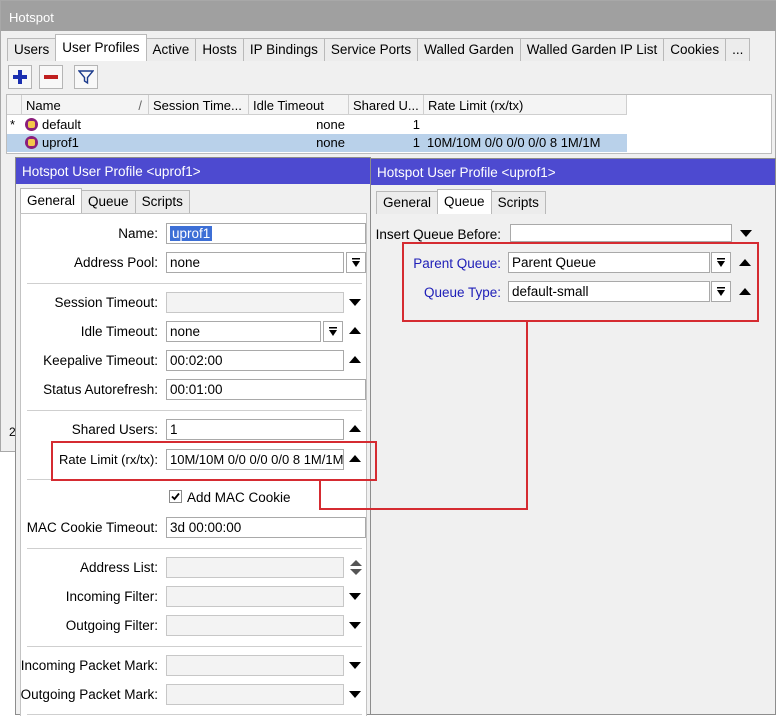 Image resolution: width=776 pixels, height=716 pixels. I want to click on minus-icon, so click(51, 77).